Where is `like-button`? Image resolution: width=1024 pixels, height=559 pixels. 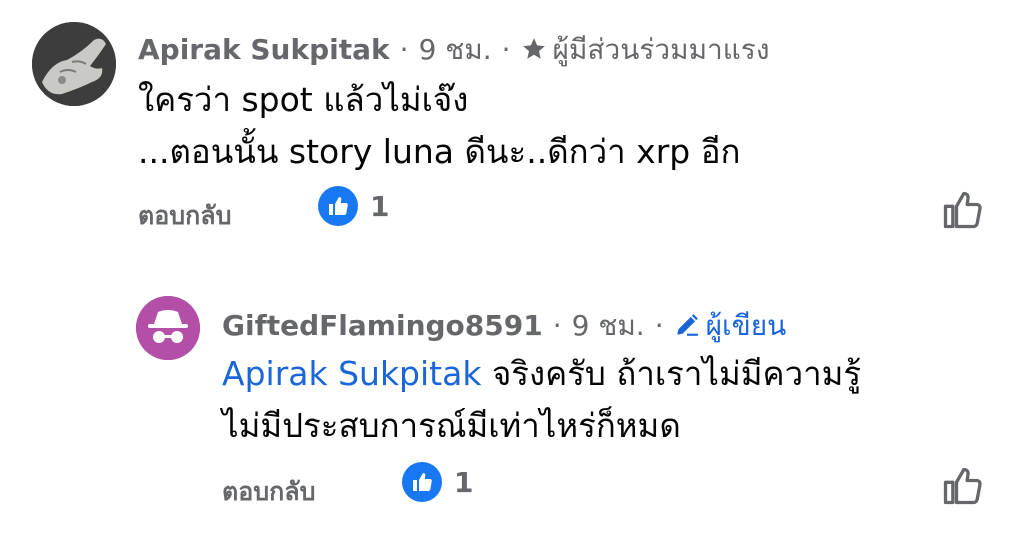 like-button is located at coordinates (962, 486).